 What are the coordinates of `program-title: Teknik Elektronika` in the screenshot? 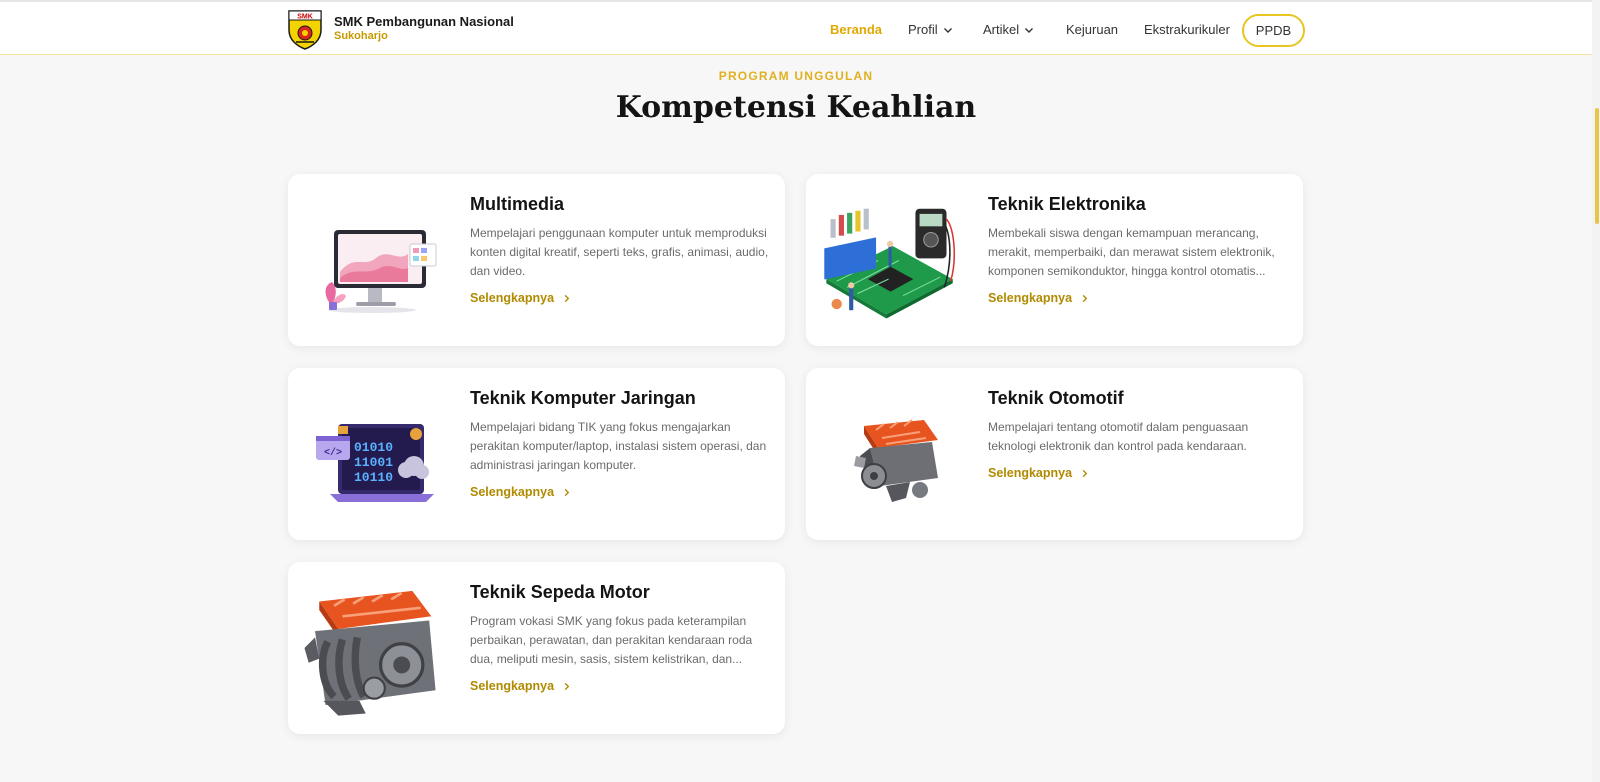 It's located at (1067, 204).